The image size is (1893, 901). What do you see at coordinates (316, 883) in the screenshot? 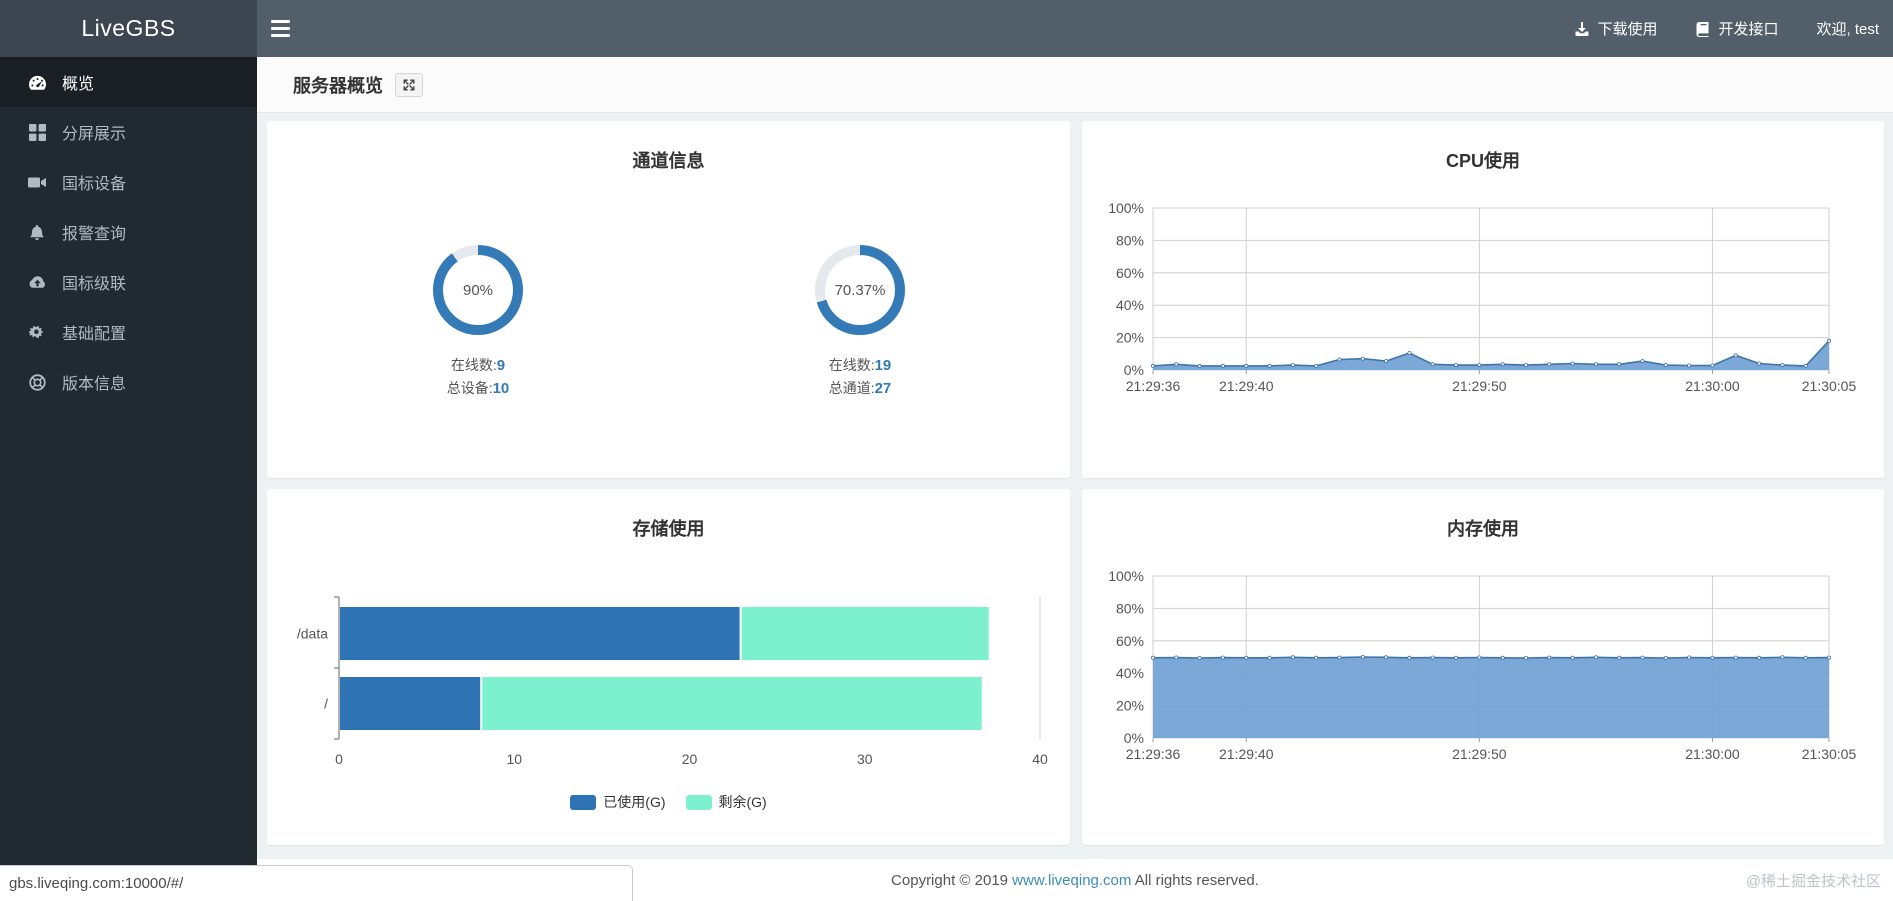
I see `browser-status-url: gbs.liveqing.com:10000/#/` at bounding box center [316, 883].